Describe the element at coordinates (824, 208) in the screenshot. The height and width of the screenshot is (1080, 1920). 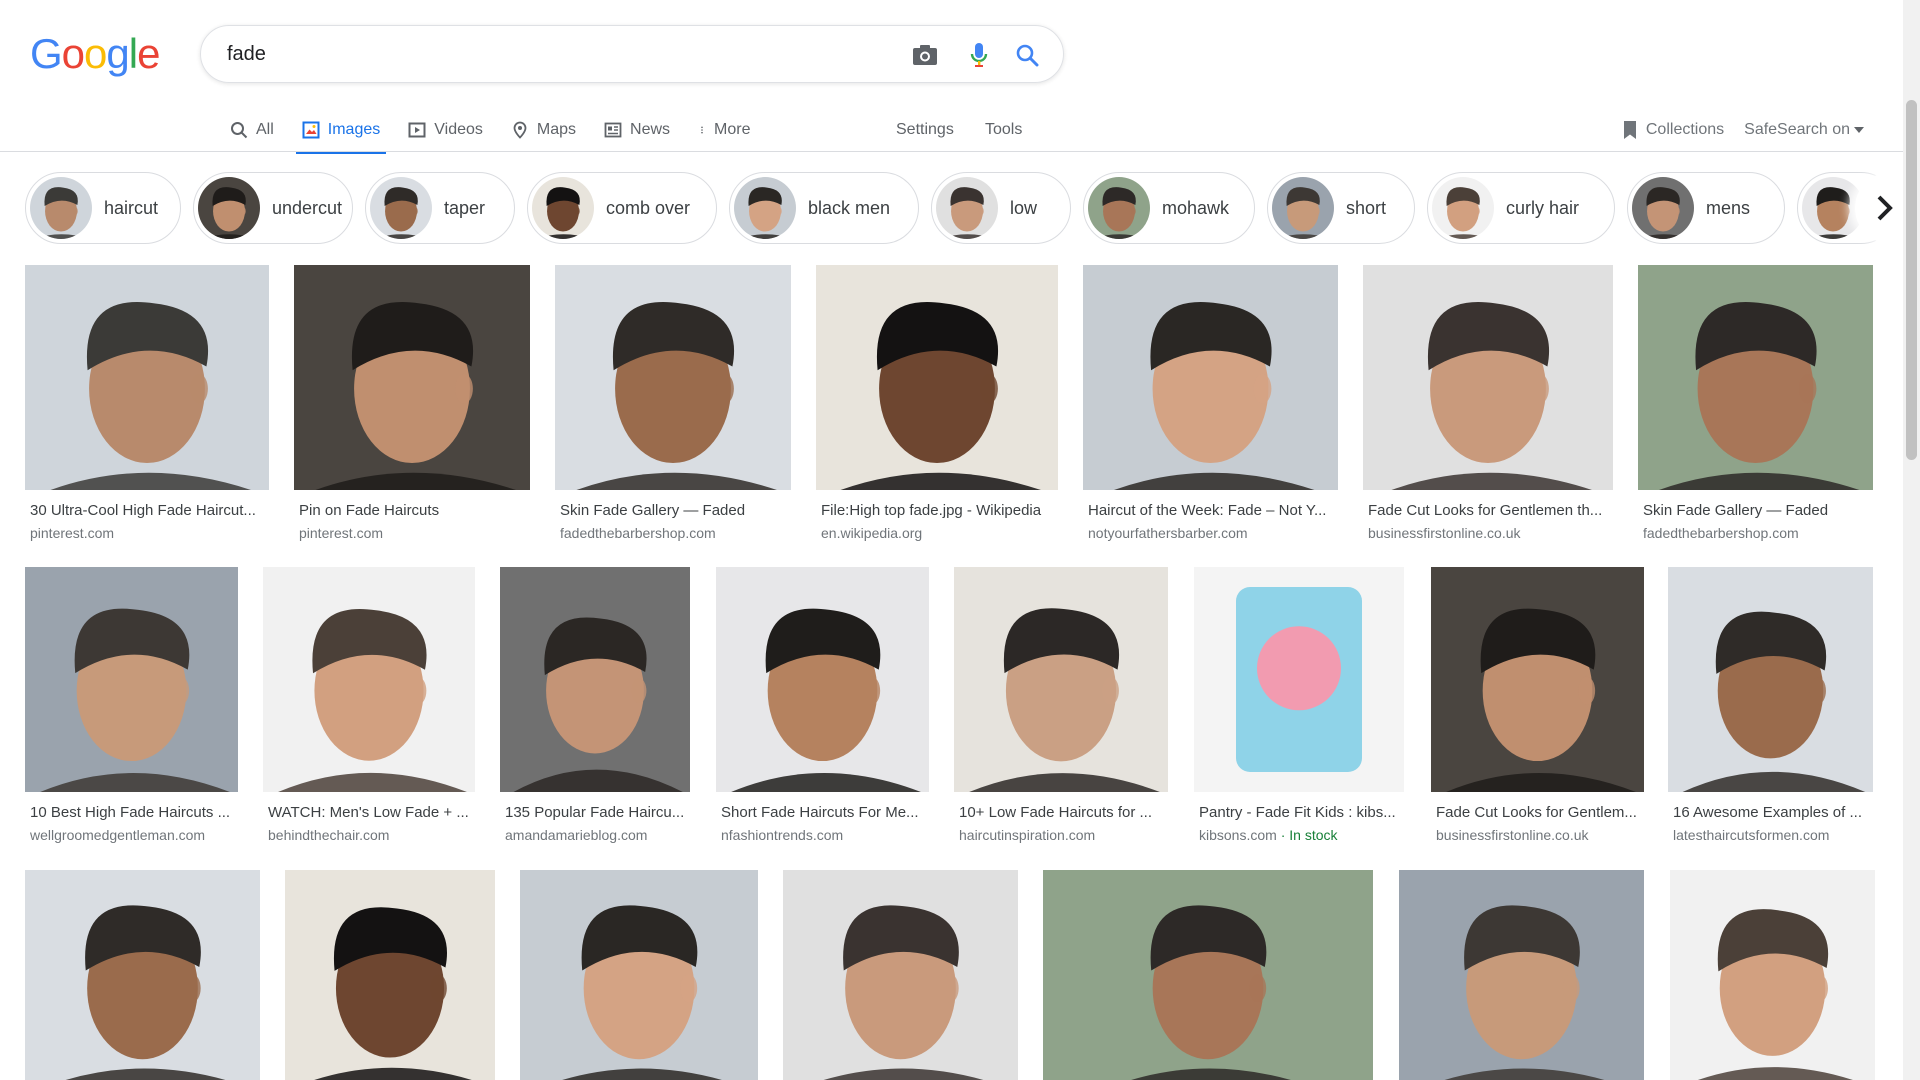
I see `related-chip: black men` at that location.